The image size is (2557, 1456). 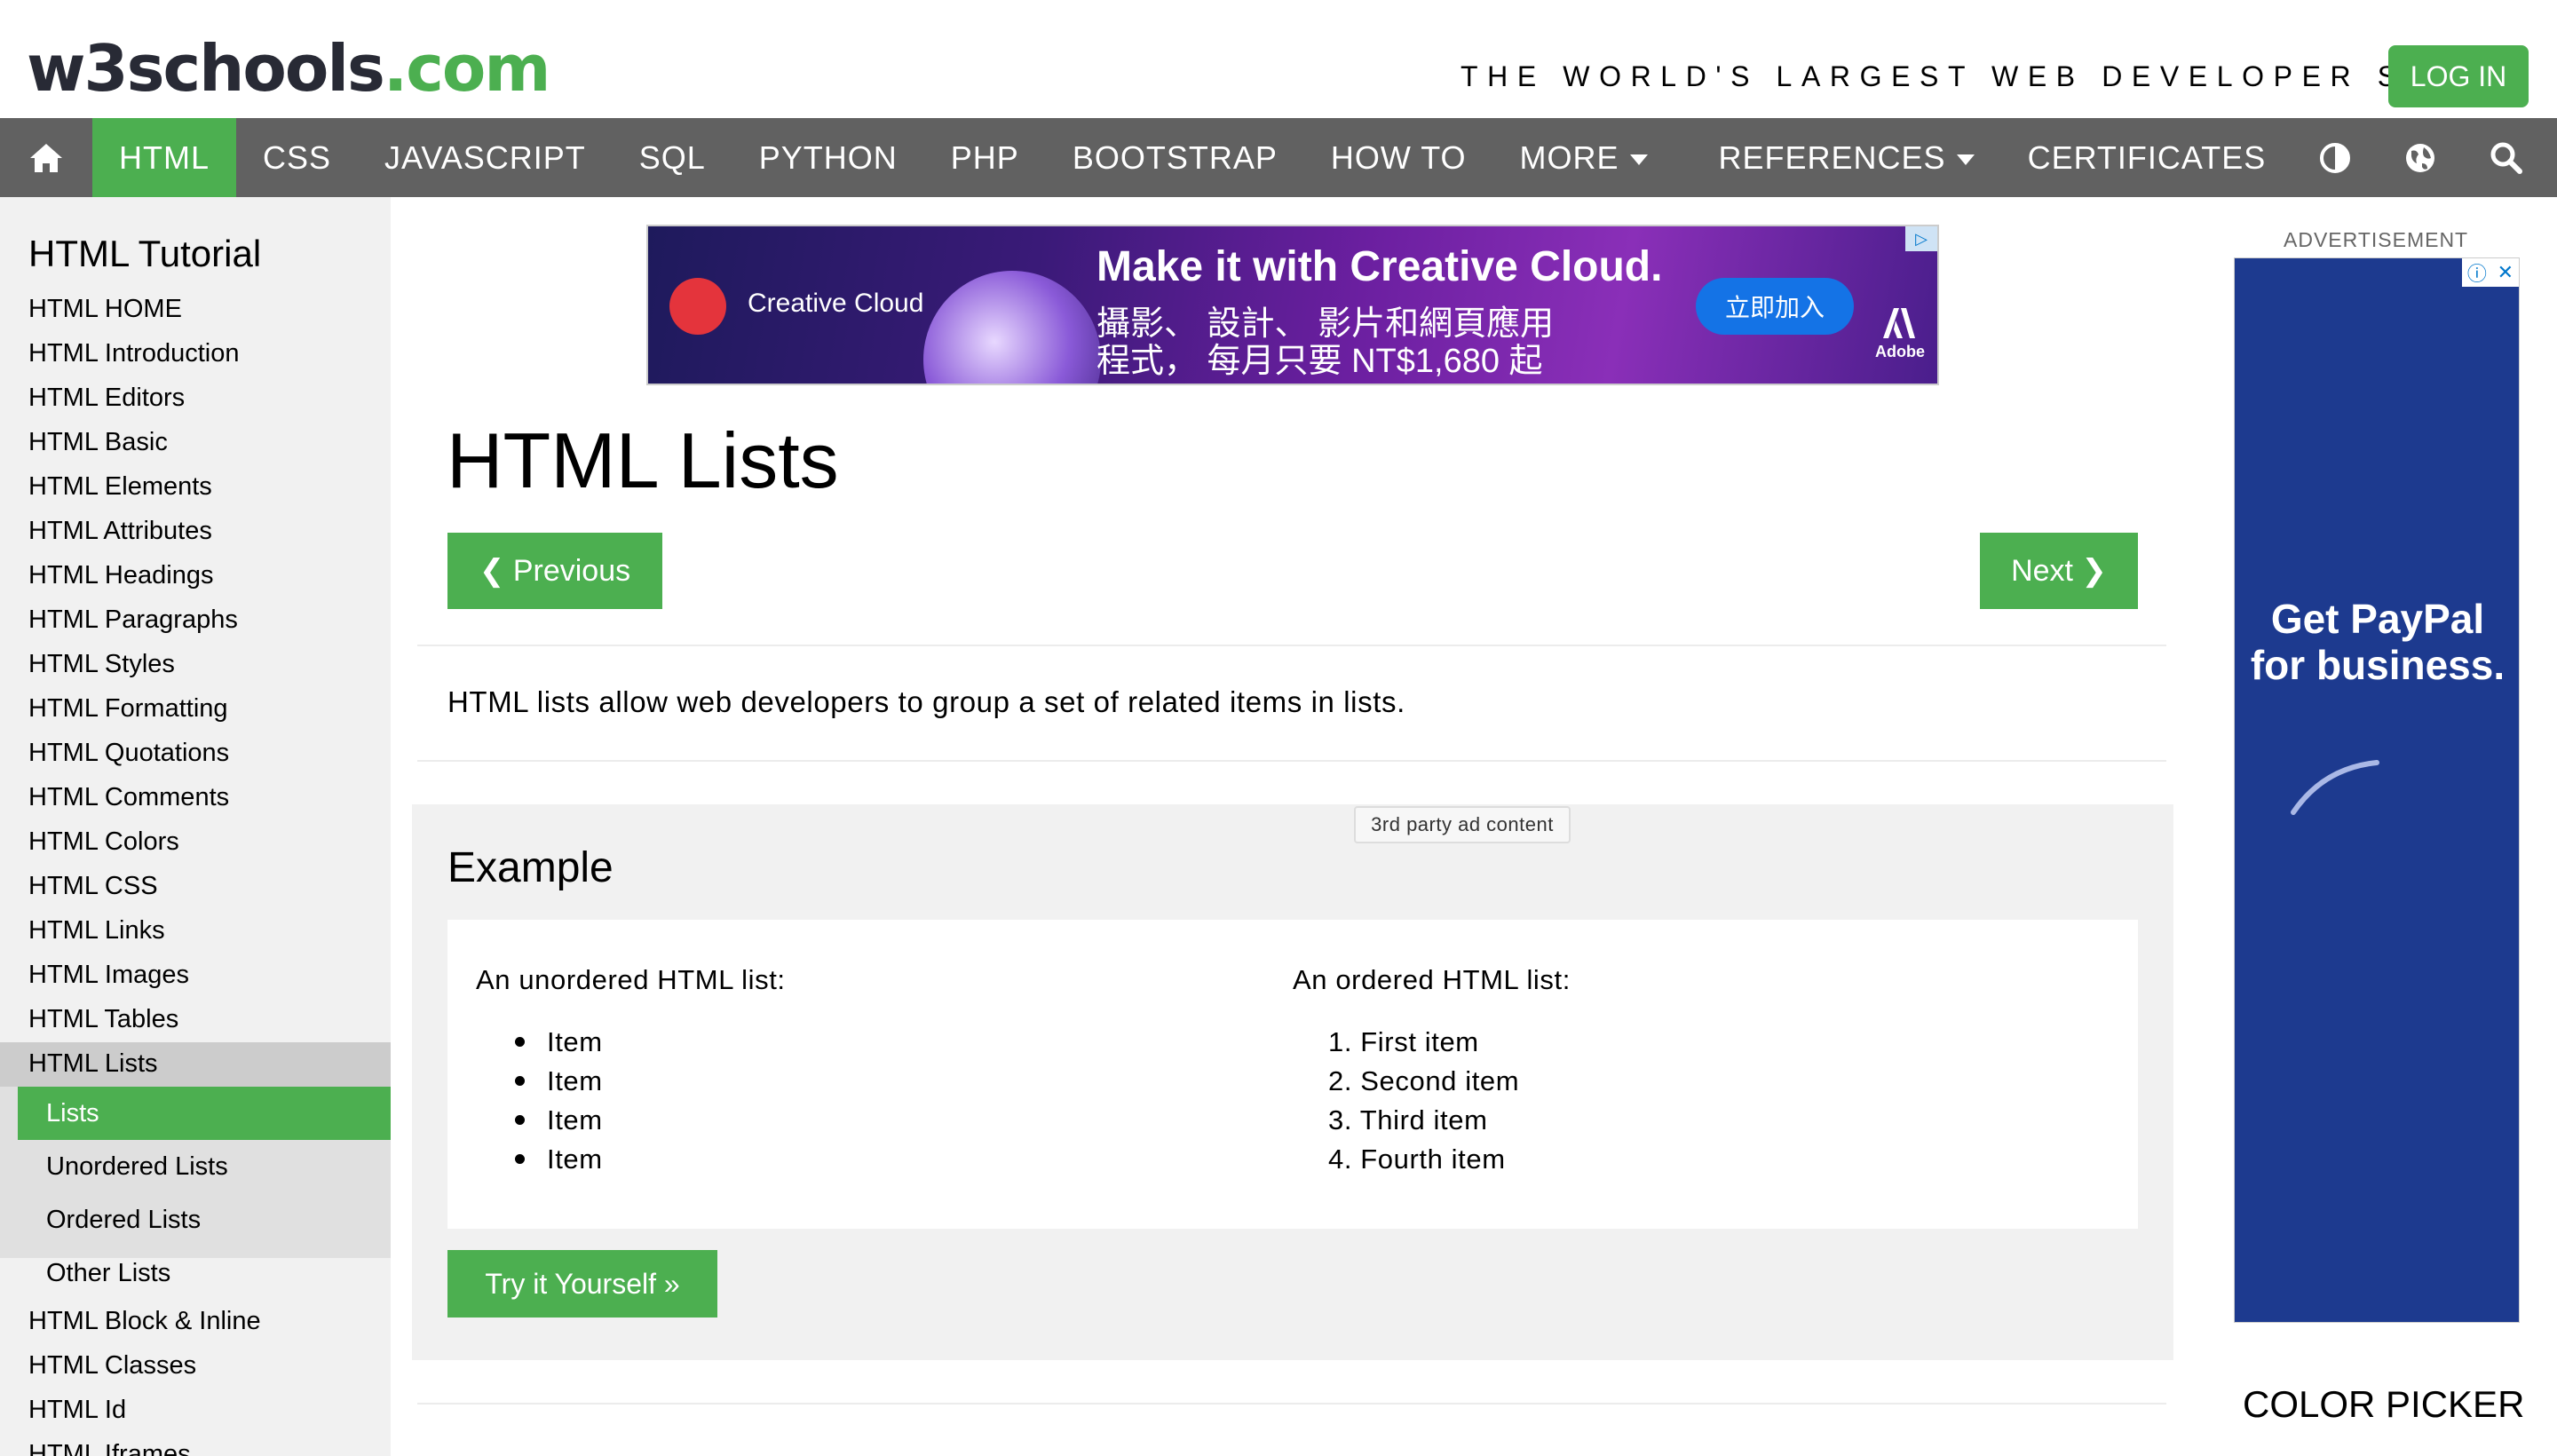 What do you see at coordinates (1921, 238) in the screenshot?
I see `adchoices-icon: ▷` at bounding box center [1921, 238].